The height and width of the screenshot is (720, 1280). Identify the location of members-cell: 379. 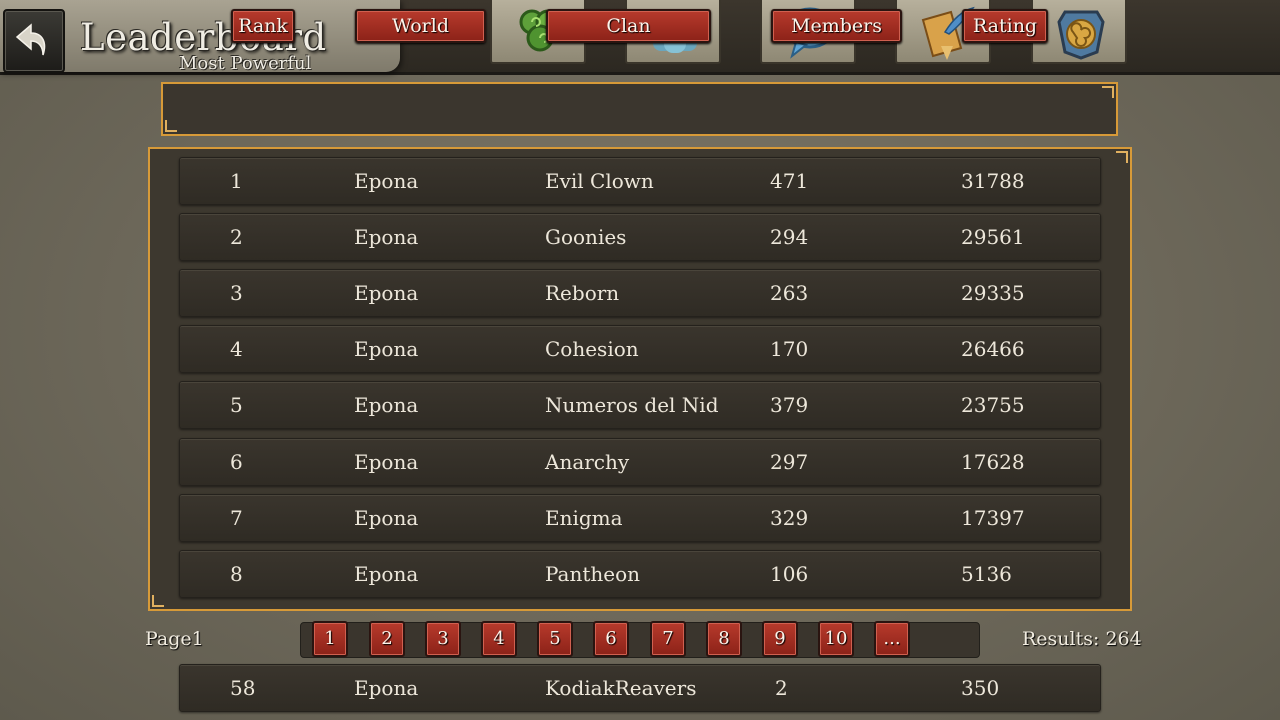
(789, 405).